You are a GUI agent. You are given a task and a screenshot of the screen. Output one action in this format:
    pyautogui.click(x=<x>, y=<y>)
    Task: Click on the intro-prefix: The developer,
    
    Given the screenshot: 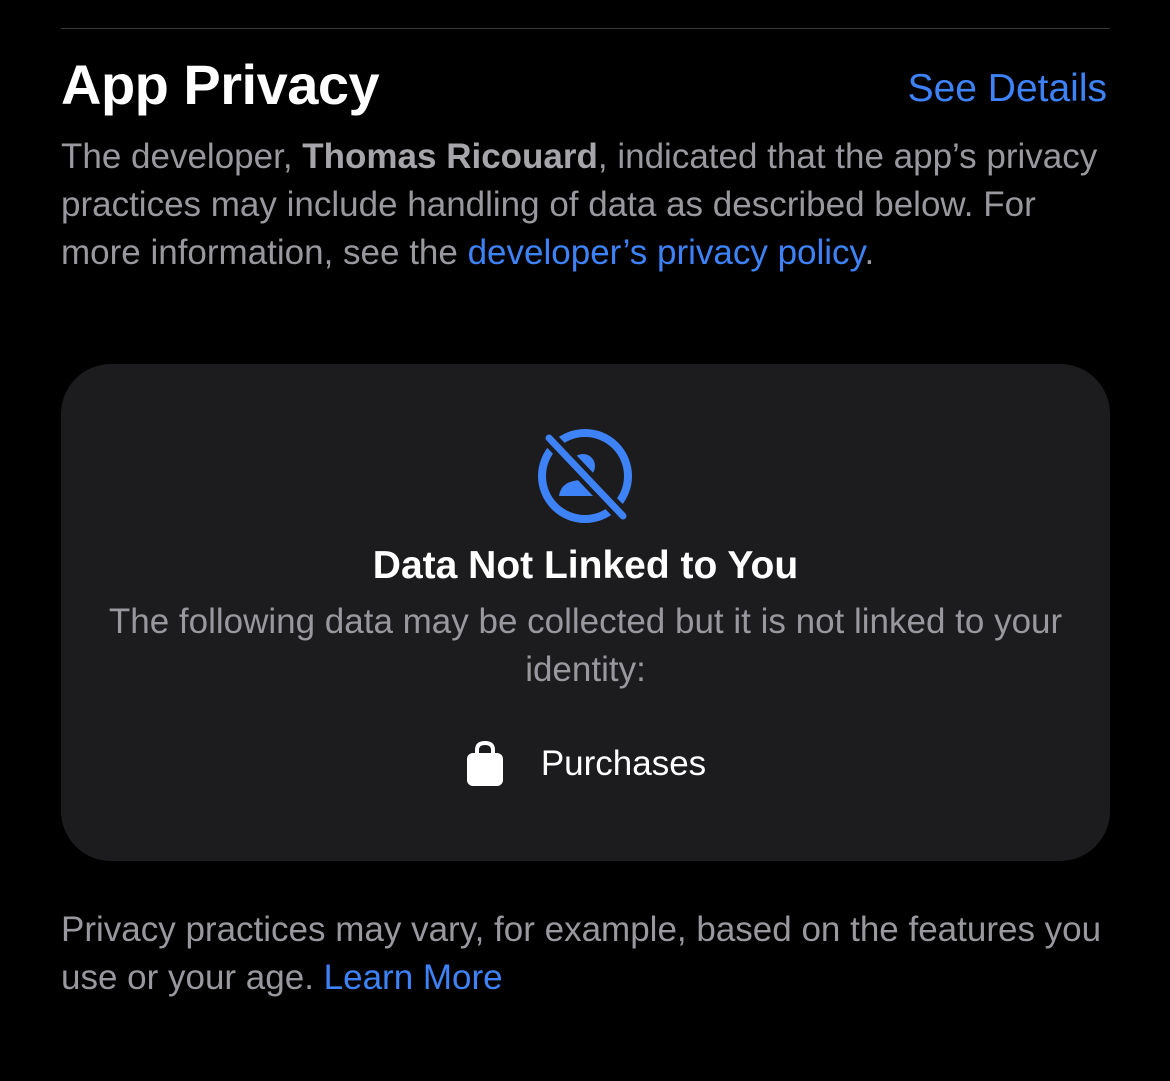 What is the action you would take?
    pyautogui.click(x=182, y=156)
    